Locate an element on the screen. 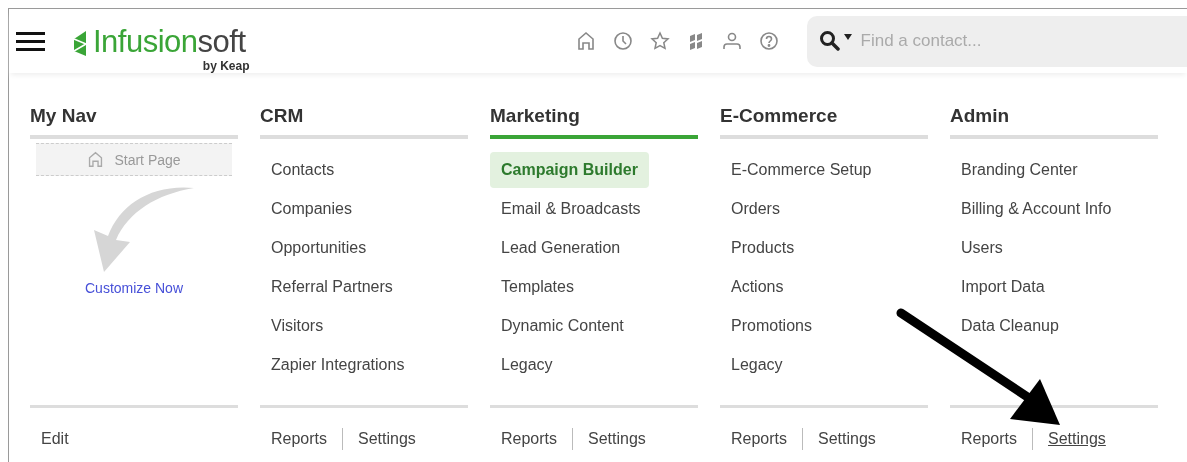  menu-item: Contacts is located at coordinates (303, 170).